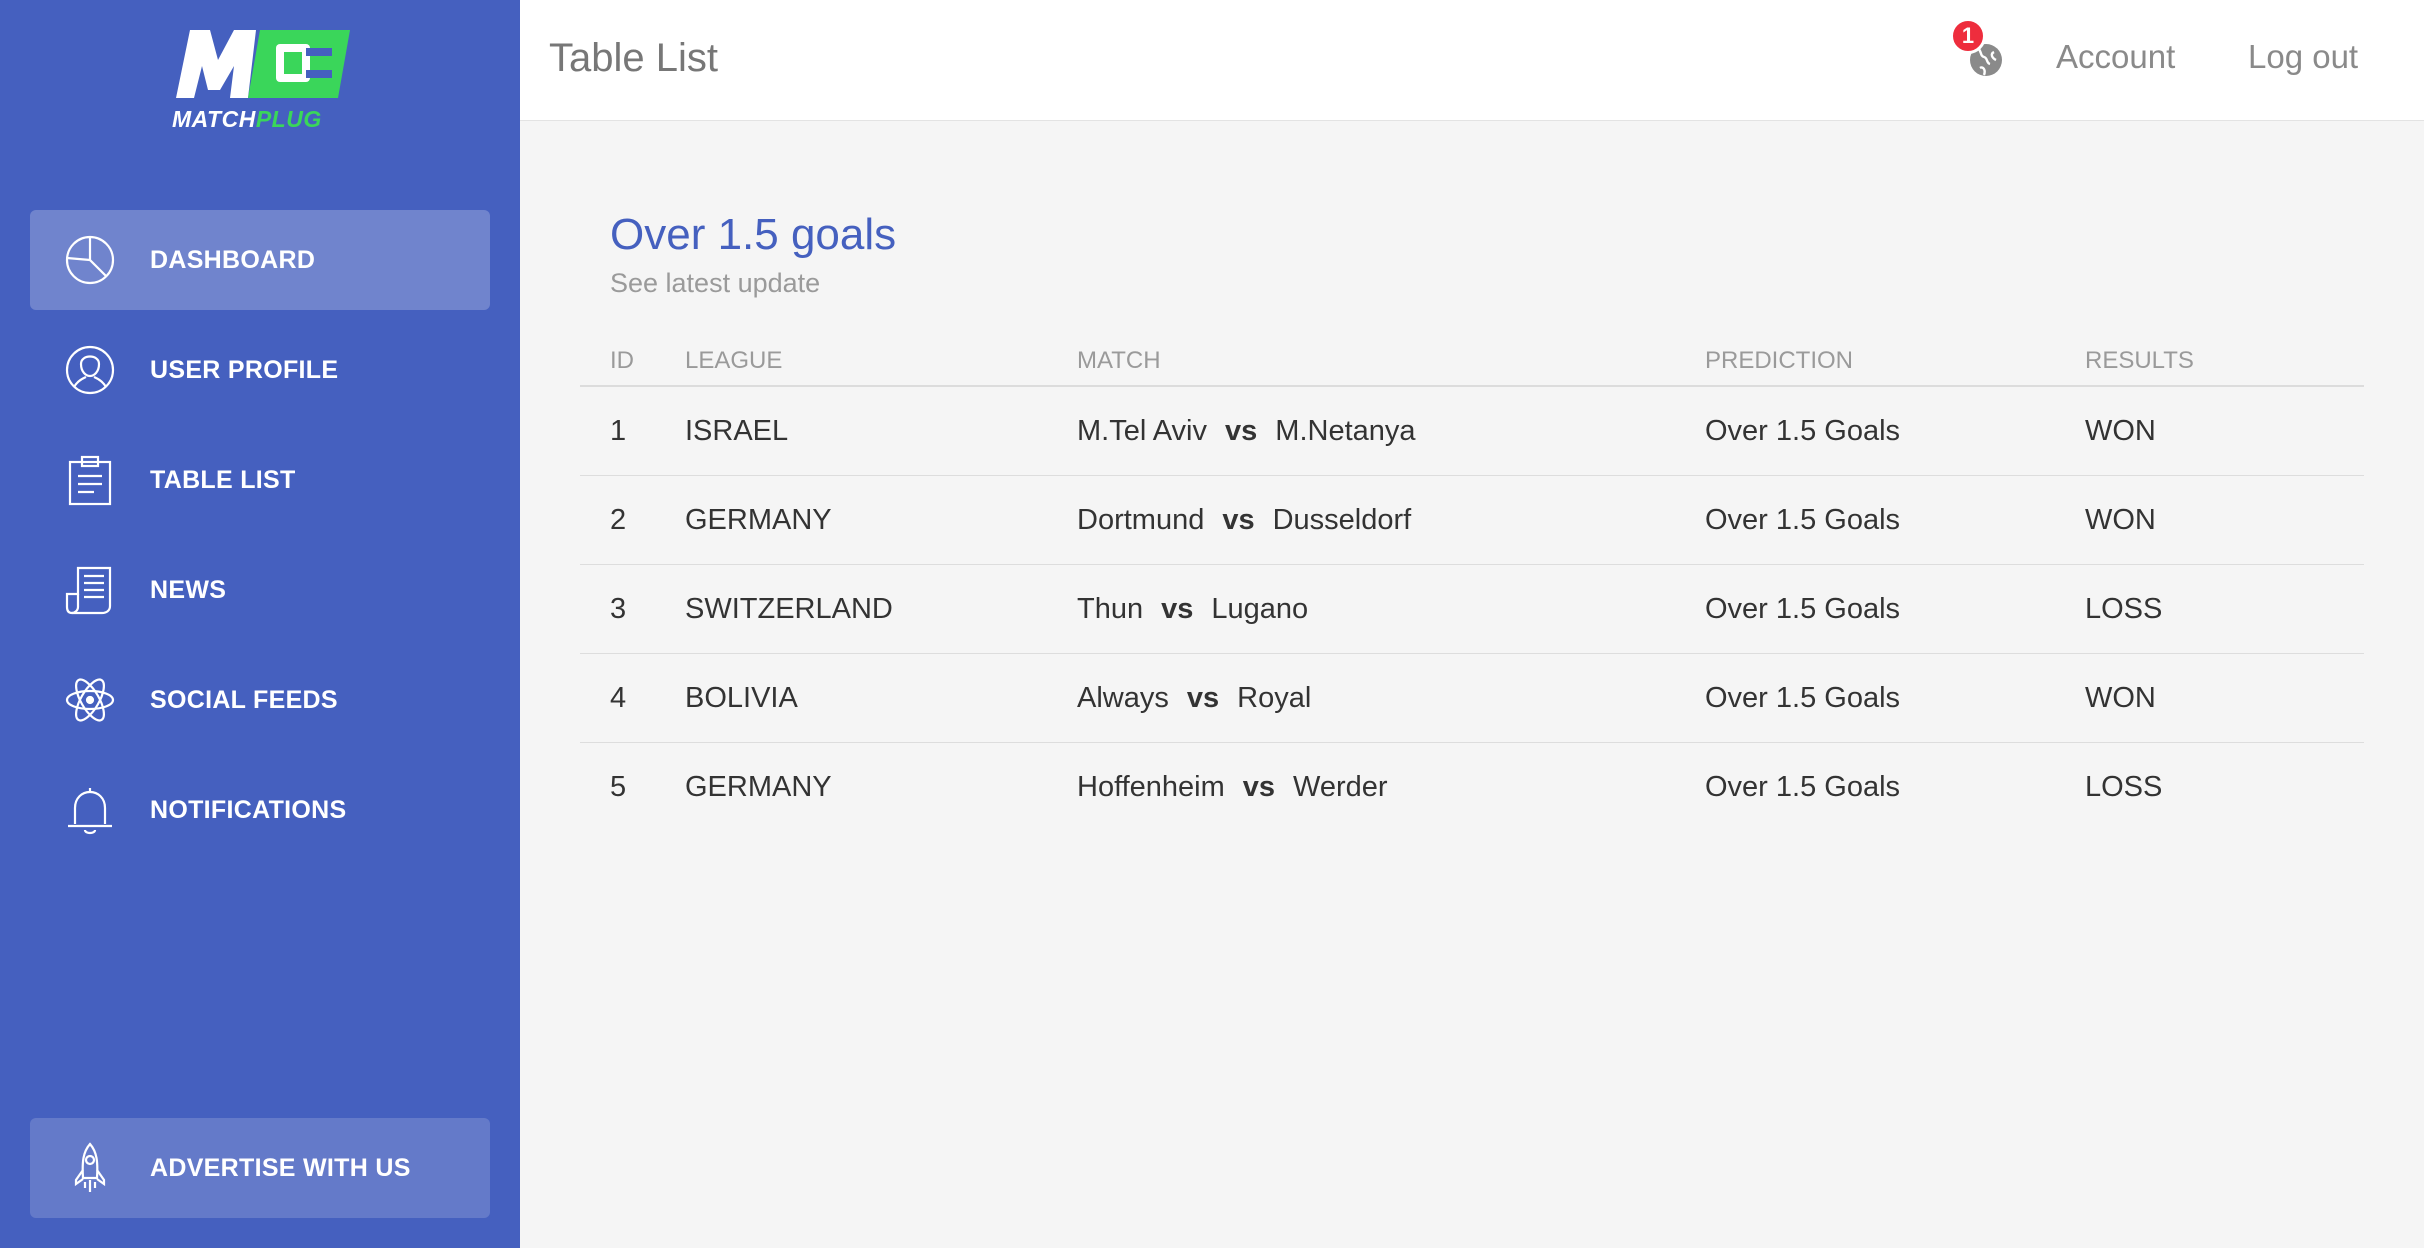 This screenshot has width=2424, height=1248. Describe the element at coordinates (233, 259) in the screenshot. I see `sidebar-item-label: DASHBOARD` at that location.